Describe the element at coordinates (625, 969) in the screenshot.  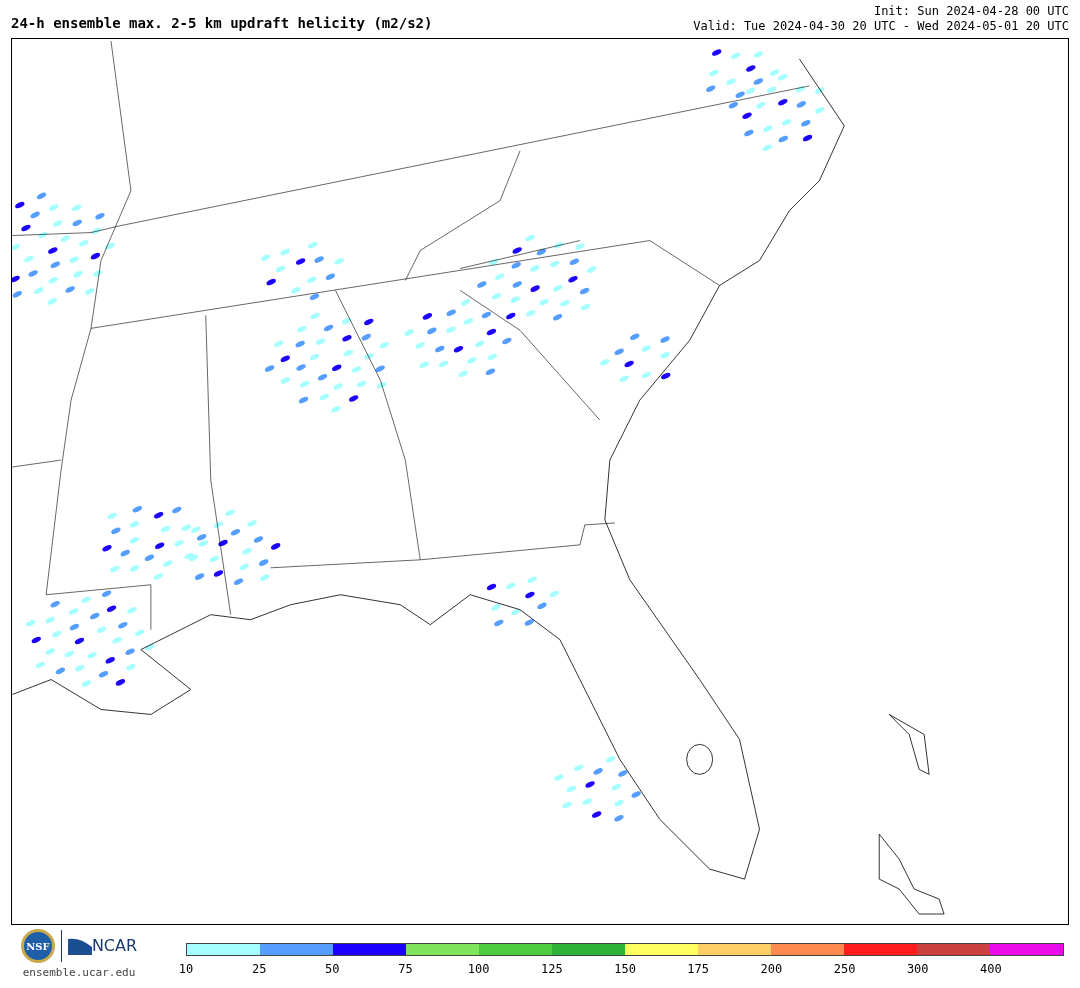
I see `tick-label: 150` at that location.